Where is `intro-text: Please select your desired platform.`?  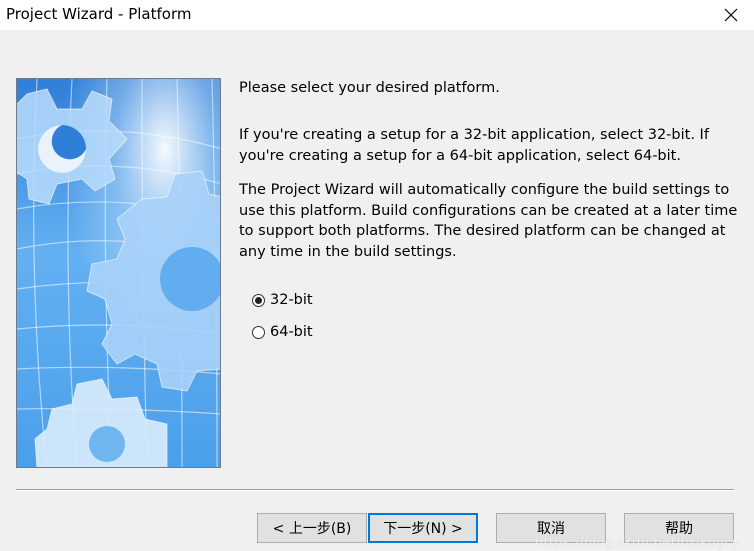
intro-text: Please select your desired platform. is located at coordinates (369, 88).